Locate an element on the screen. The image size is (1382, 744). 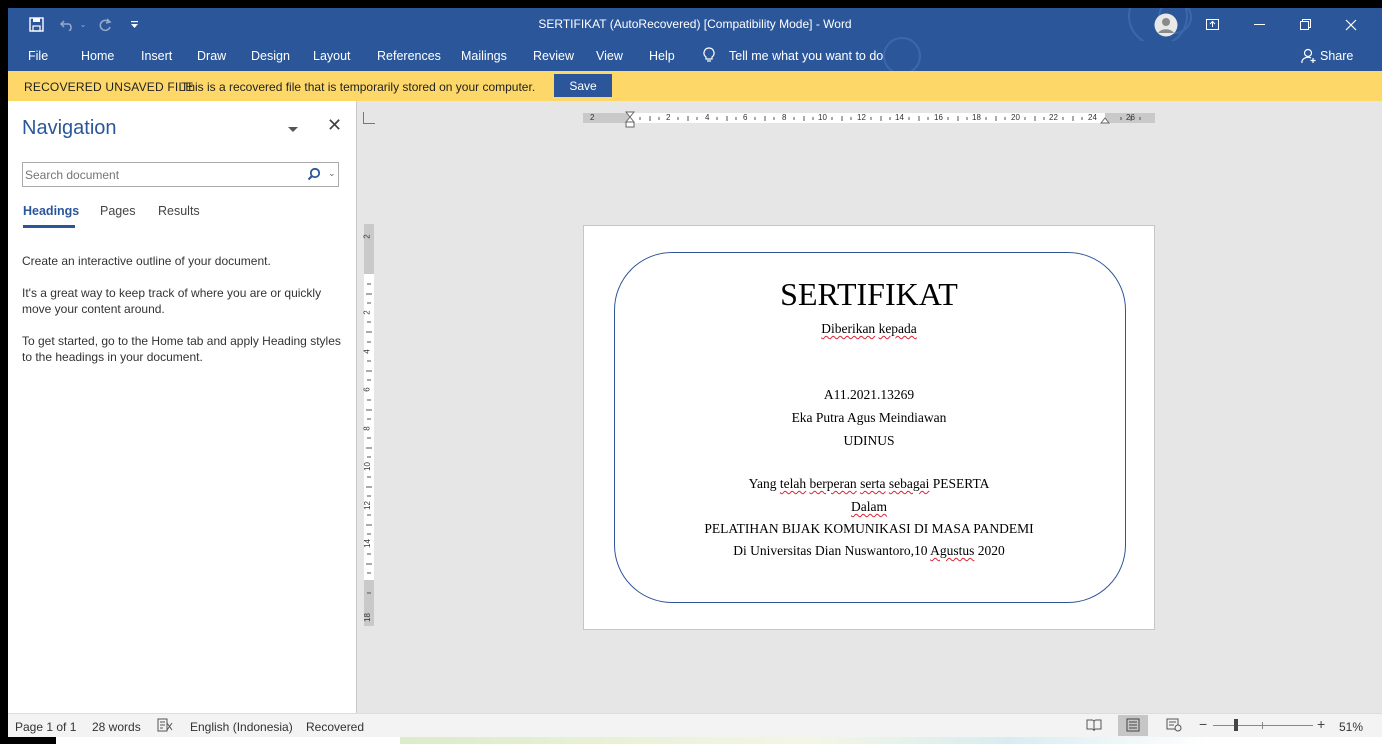
account-avatar-icon is located at coordinates (1166, 24).